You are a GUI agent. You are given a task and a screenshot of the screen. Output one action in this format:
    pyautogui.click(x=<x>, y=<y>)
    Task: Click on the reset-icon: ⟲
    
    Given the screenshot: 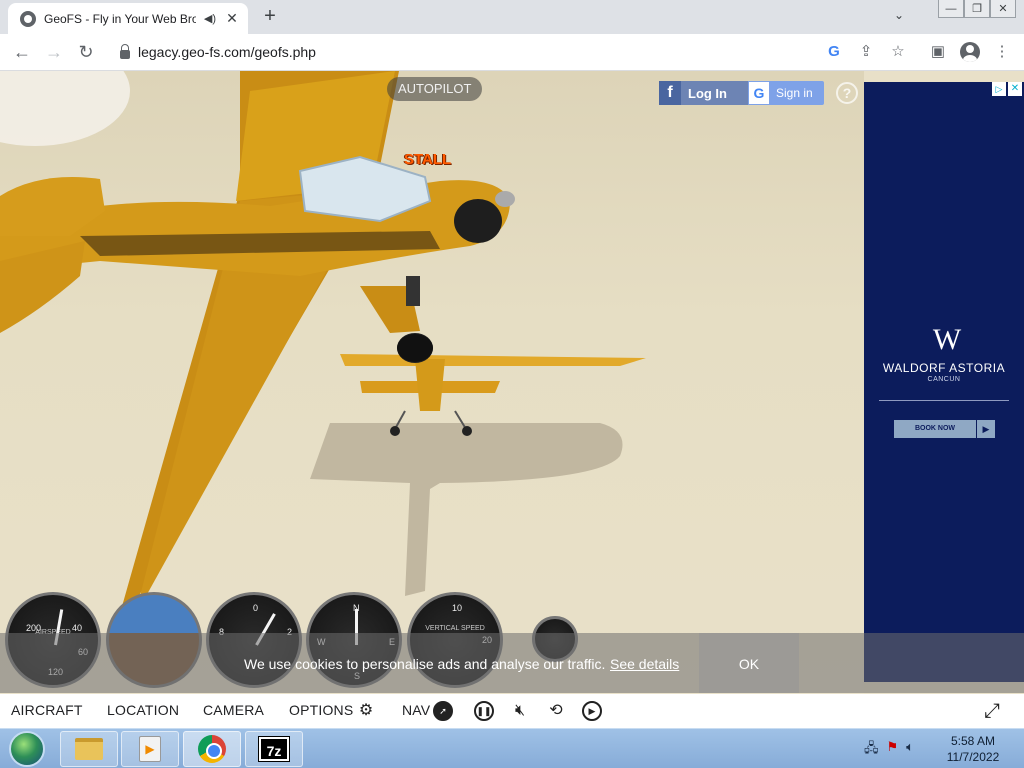 What is the action you would take?
    pyautogui.click(x=556, y=711)
    